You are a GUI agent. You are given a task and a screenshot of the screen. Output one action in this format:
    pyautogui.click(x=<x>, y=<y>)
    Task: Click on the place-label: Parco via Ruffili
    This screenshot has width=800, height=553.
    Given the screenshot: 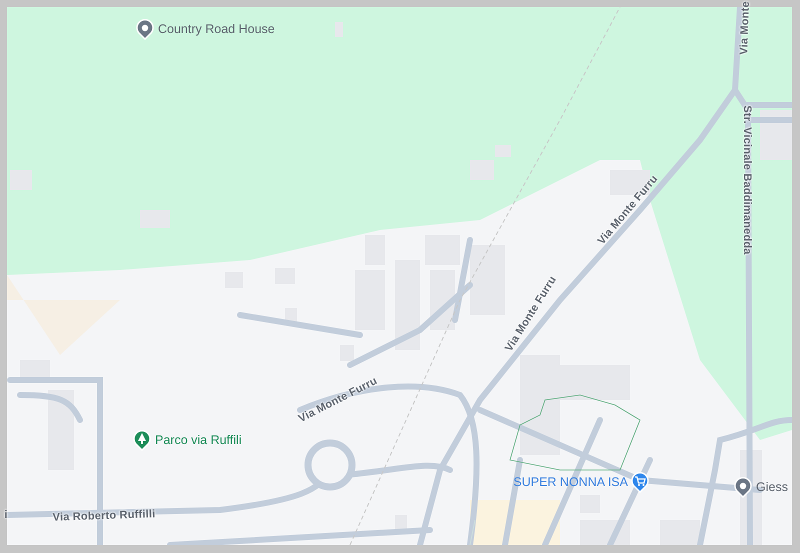 What is the action you would take?
    pyautogui.click(x=198, y=440)
    